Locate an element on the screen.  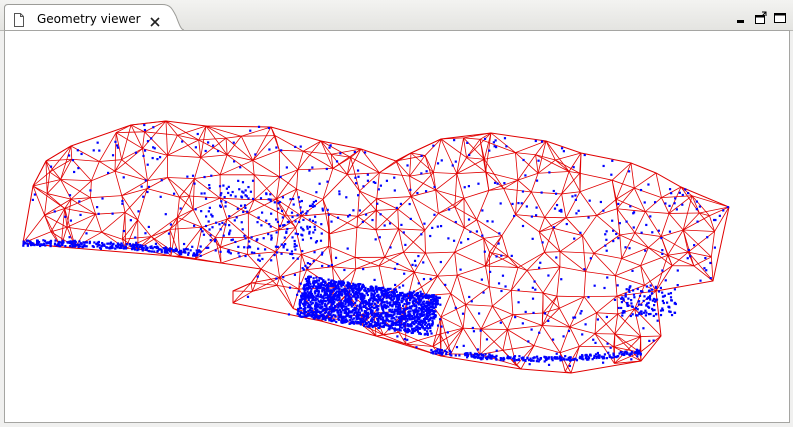
maximize-icon is located at coordinates (780, 17).